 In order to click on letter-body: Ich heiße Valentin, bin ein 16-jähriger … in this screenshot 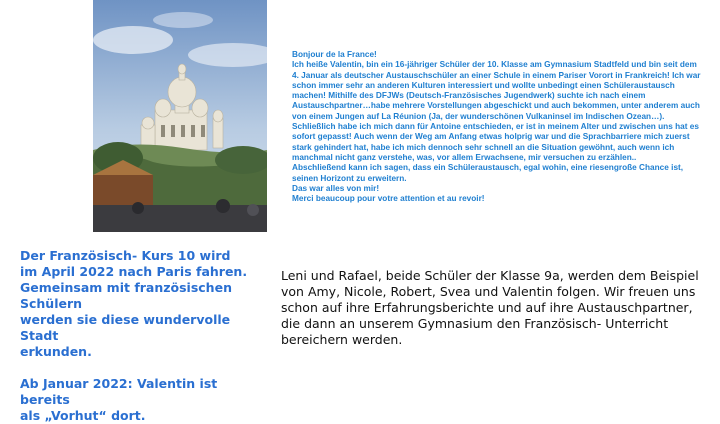, I will do `click(496, 111)`.